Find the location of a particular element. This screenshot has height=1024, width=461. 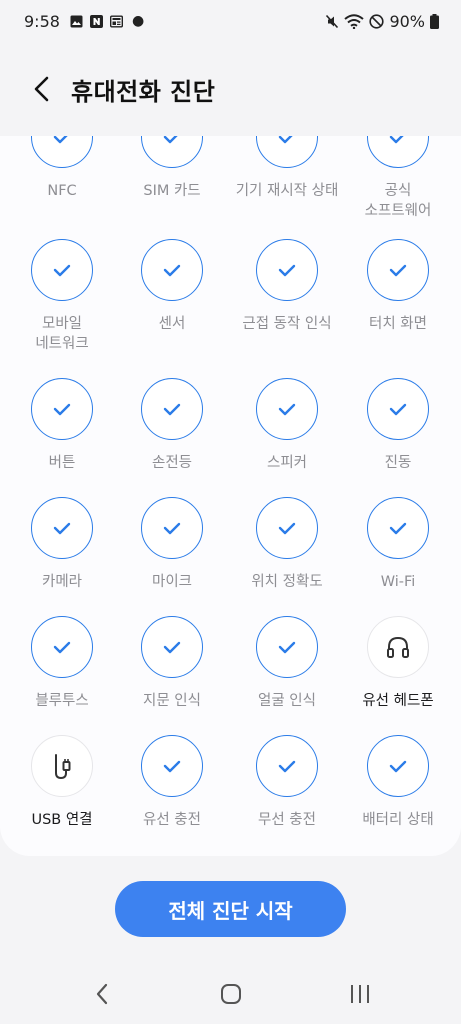

diagnostic-label: 터치 화면 is located at coordinates (398, 324).